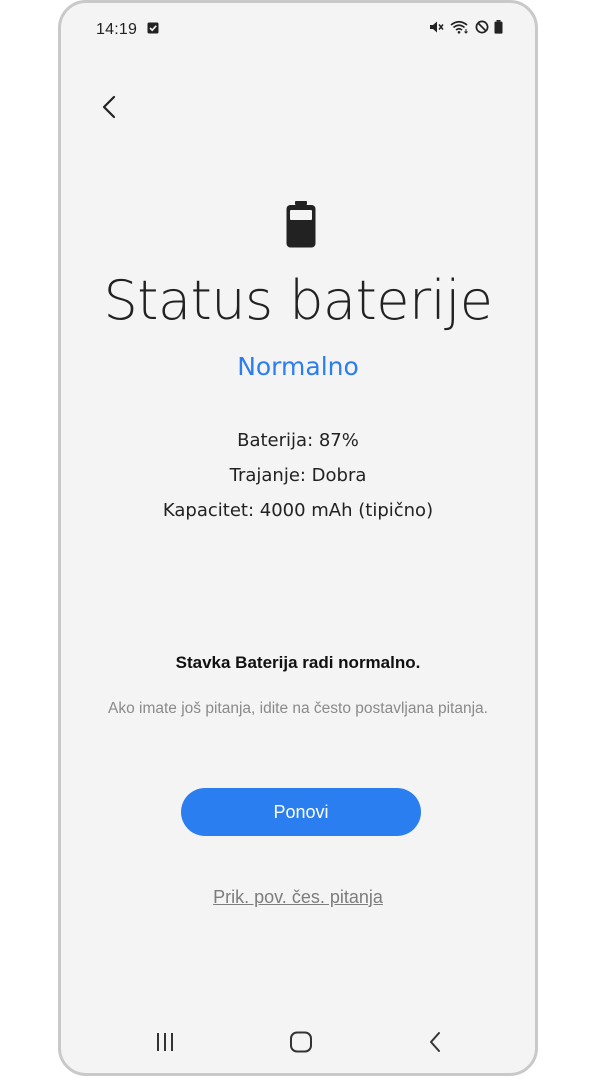 The image size is (600, 1080). What do you see at coordinates (301, 812) in the screenshot?
I see `retry-button: Ponovi` at bounding box center [301, 812].